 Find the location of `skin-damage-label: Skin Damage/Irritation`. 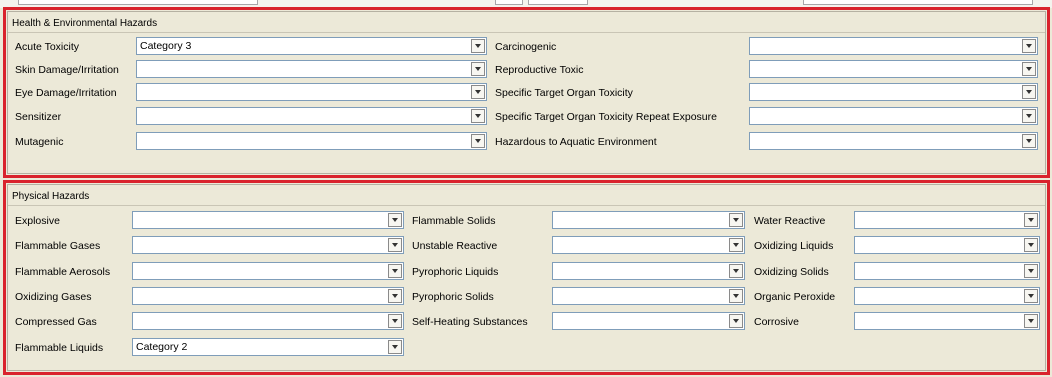

skin-damage-label: Skin Damage/Irritation is located at coordinates (67, 70).